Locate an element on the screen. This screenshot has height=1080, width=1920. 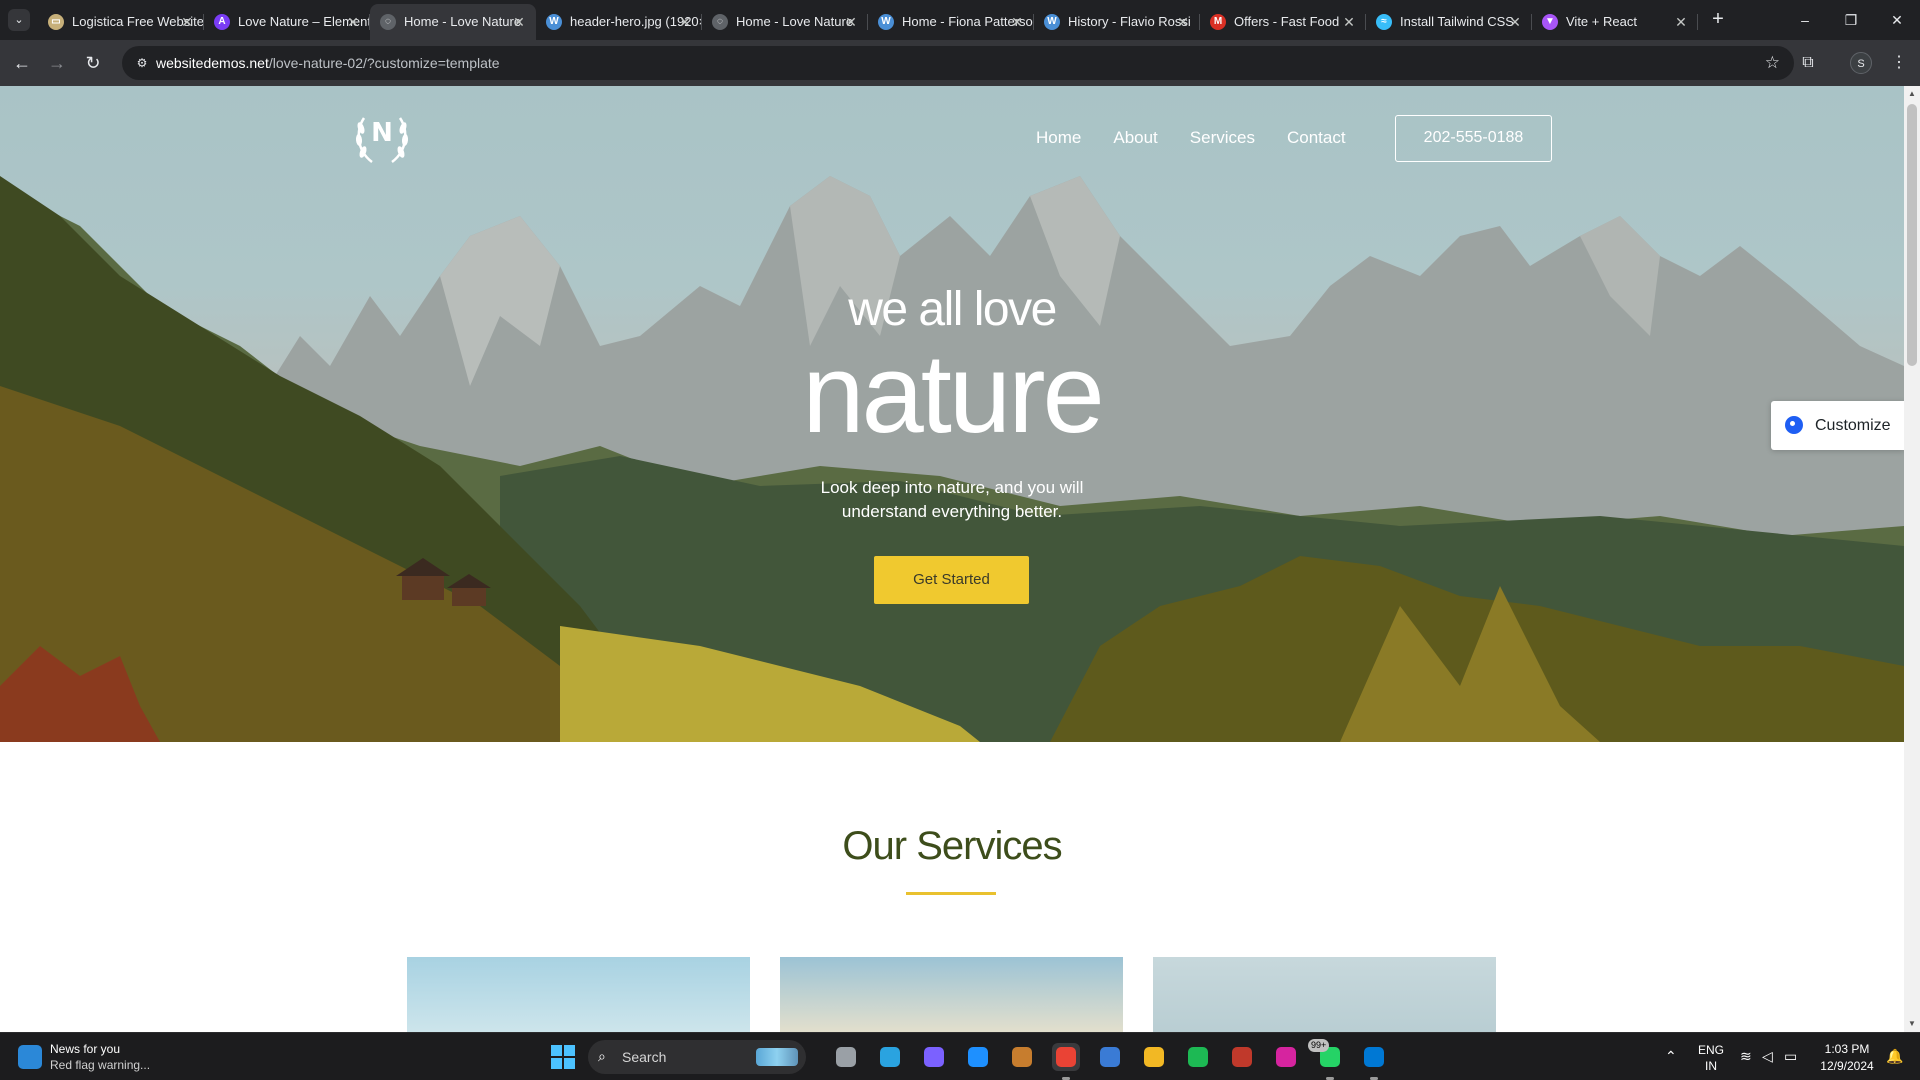
new-tab-button: + is located at coordinates (1718, 20).